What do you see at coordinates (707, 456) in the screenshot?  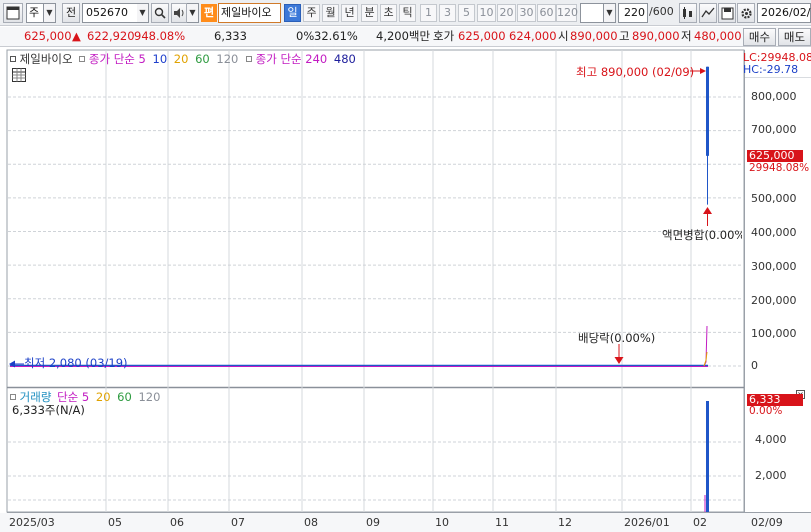 I see `volume-bar` at bounding box center [707, 456].